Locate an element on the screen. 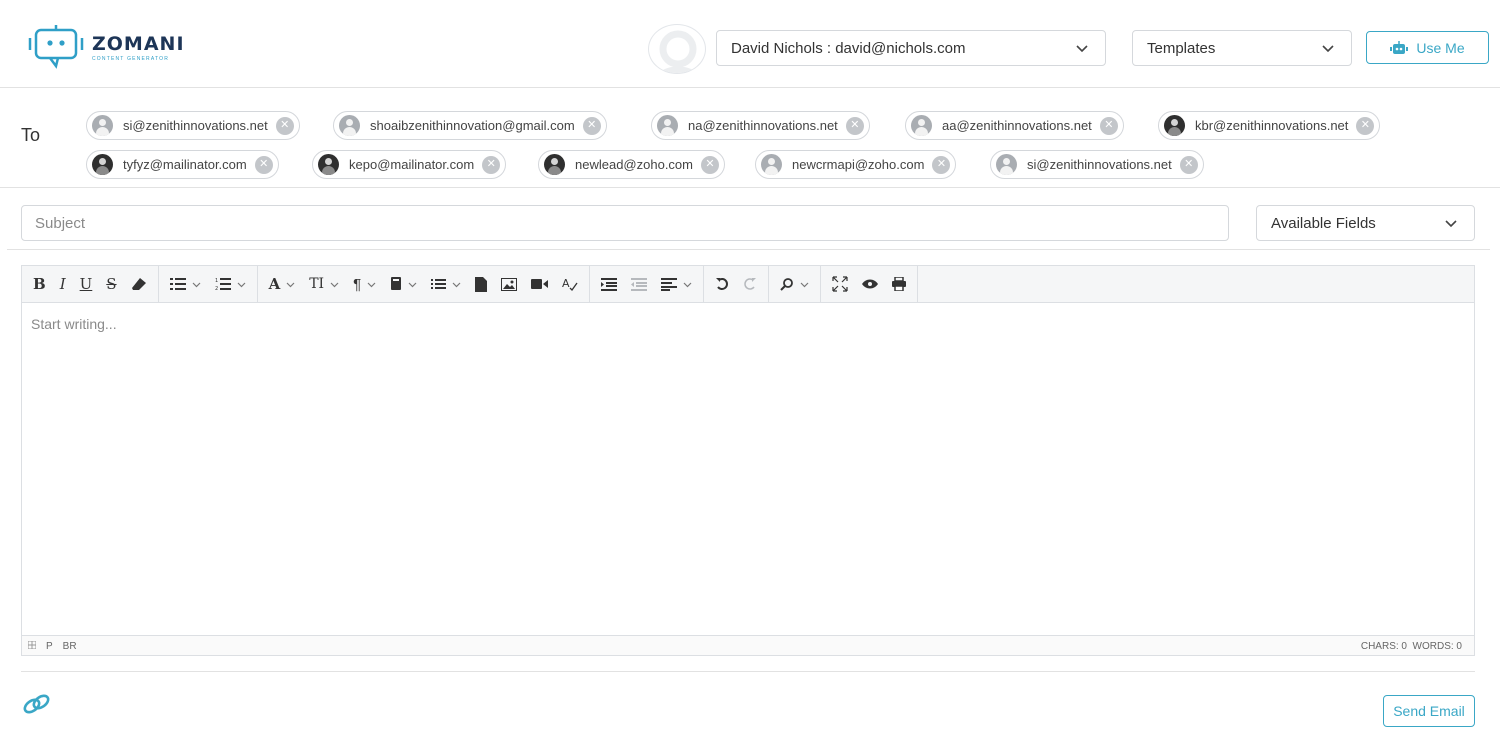  recipient-email: kbr@zenithinnovations.net is located at coordinates (1272, 125).